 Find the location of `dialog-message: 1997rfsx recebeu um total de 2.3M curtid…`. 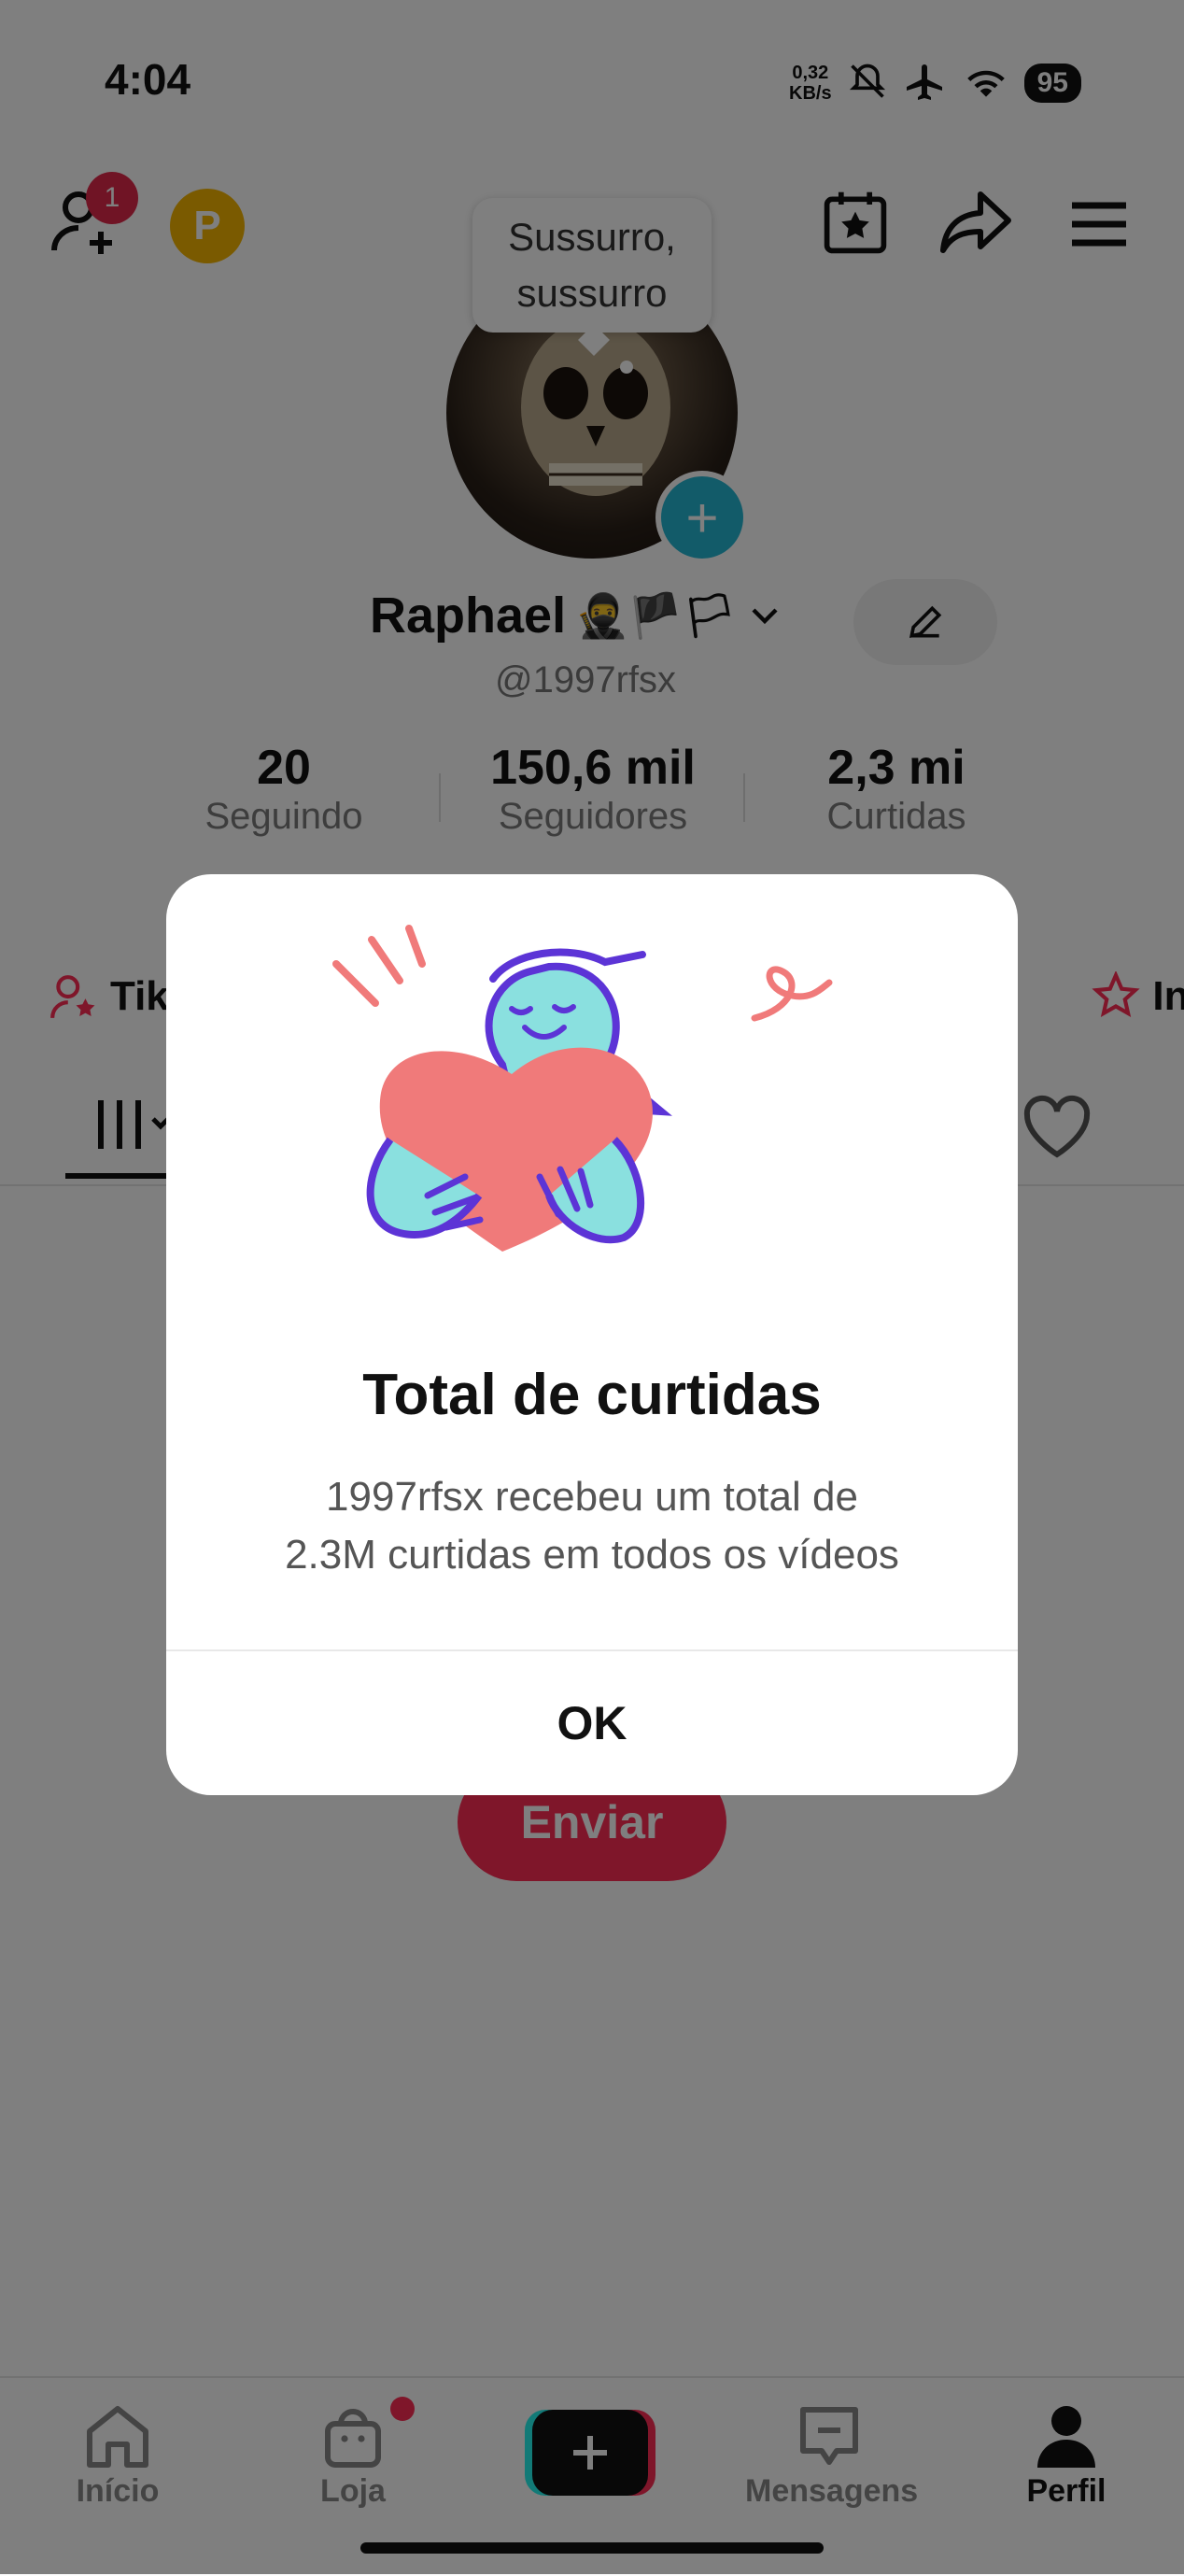

dialog-message: 1997rfsx recebeu um total de 2.3M curtid… is located at coordinates (592, 1526).